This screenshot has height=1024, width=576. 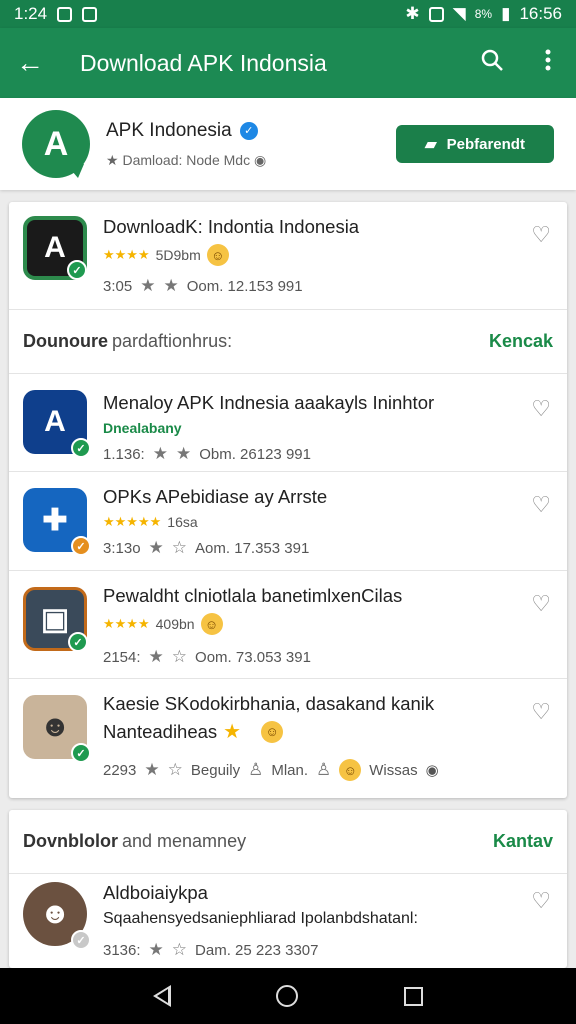 I want to click on nav-recents-icon, so click(x=414, y=996).